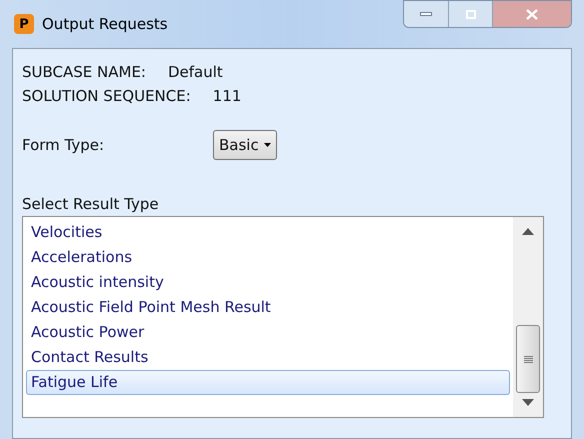 This screenshot has height=439, width=584. Describe the element at coordinates (268, 382) in the screenshot. I see `list-item: Fatigue Life` at that location.